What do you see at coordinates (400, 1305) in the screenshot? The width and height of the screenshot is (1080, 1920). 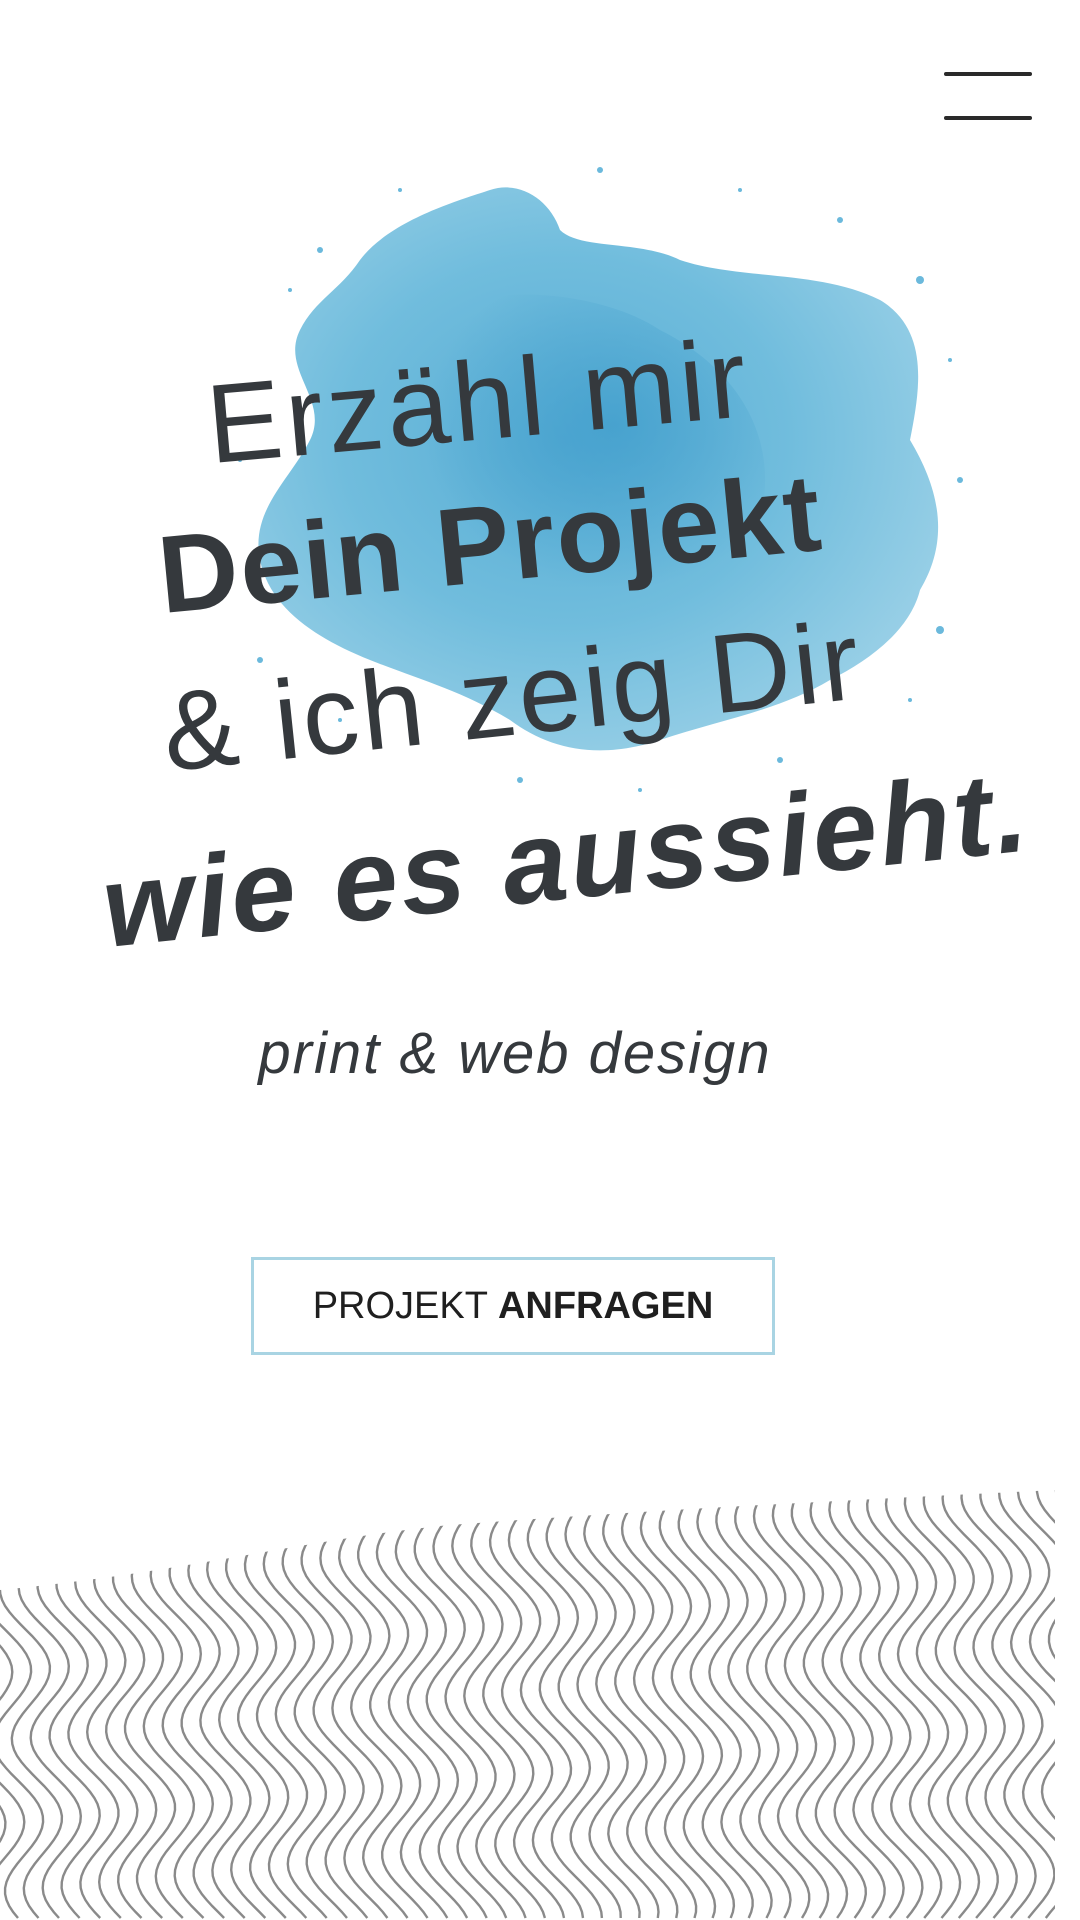 I see `cta-label-regular: PROJEKT` at bounding box center [400, 1305].